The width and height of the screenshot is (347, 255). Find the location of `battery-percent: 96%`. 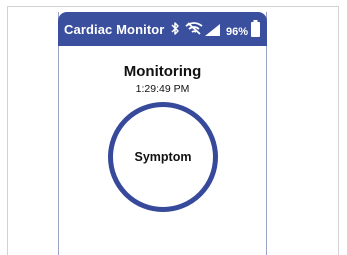

battery-percent: 96% is located at coordinates (237, 32).